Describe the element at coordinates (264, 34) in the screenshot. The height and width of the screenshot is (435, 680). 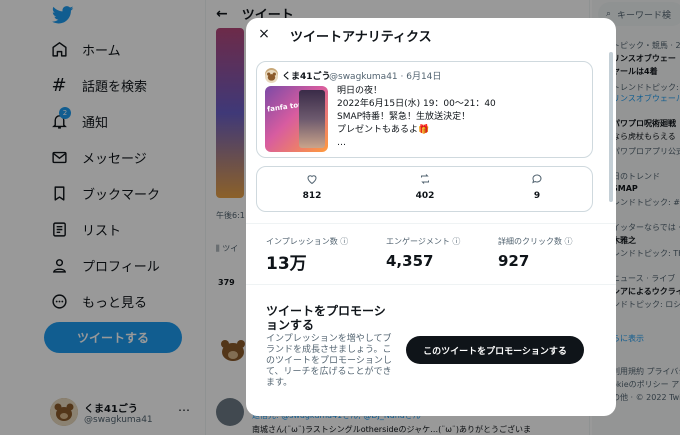
I see `close-icon: ×` at that location.